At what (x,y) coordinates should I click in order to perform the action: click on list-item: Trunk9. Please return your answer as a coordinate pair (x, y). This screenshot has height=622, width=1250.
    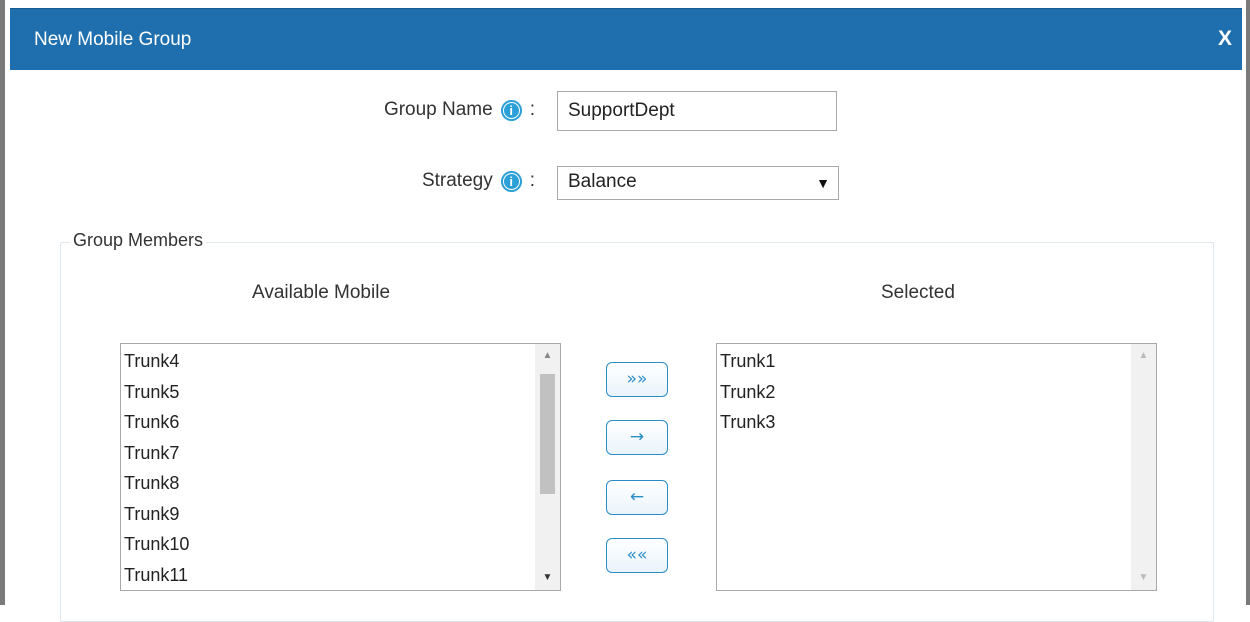
    Looking at the image, I should click on (156, 514).